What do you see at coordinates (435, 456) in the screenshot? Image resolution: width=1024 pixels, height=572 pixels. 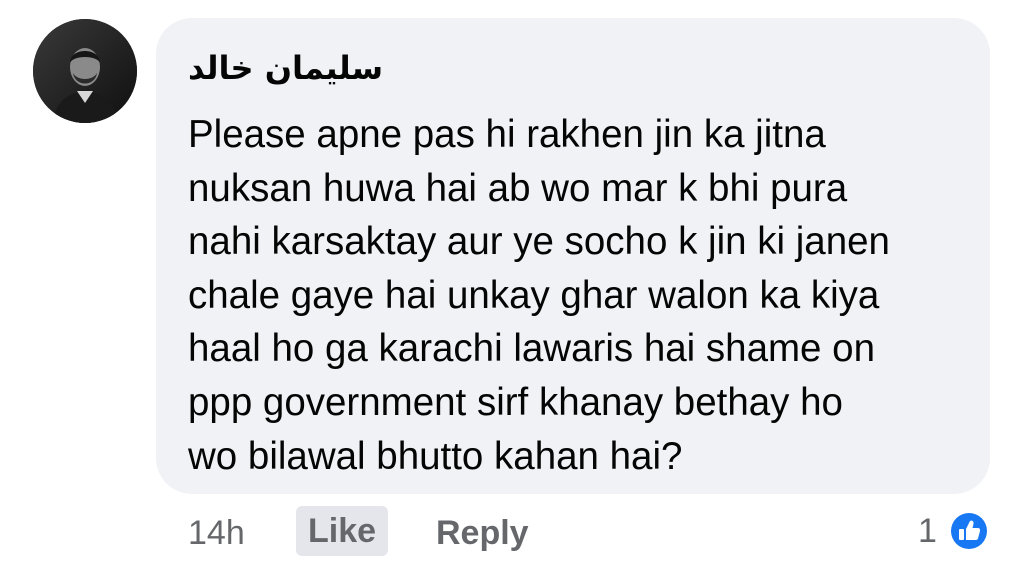 I see `comment-line: wo bilawal bhutto kahan hai?` at bounding box center [435, 456].